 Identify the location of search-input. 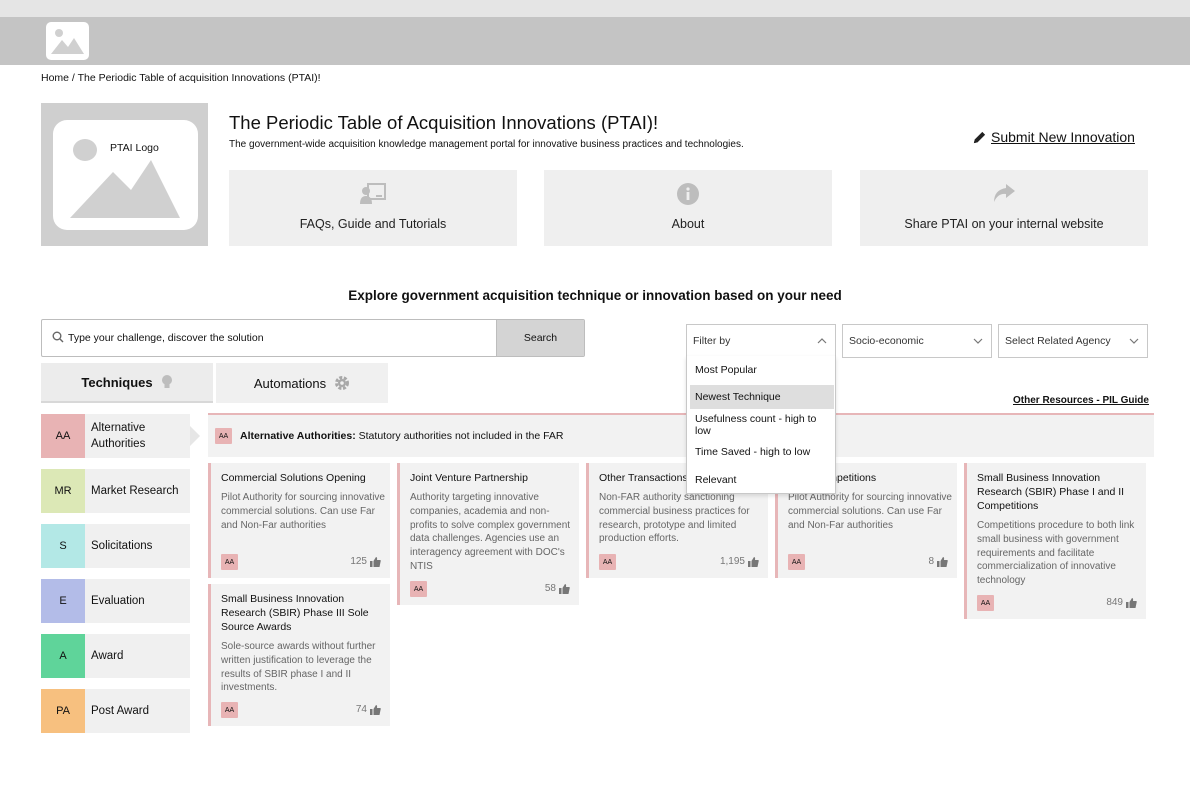
(282, 338).